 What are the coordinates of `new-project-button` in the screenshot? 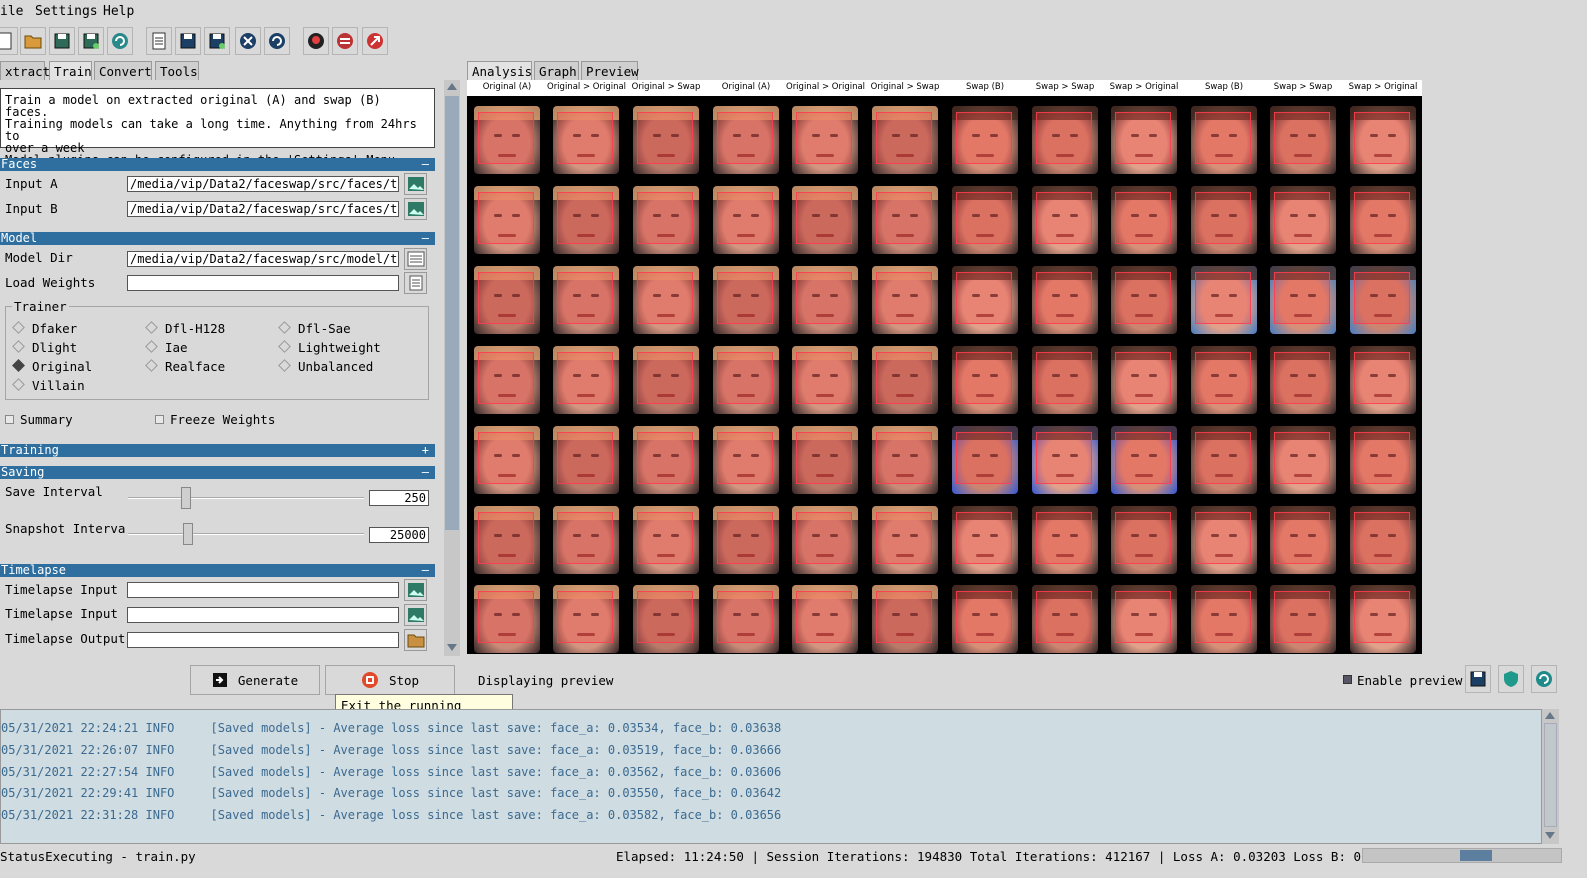 It's located at (9, 41).